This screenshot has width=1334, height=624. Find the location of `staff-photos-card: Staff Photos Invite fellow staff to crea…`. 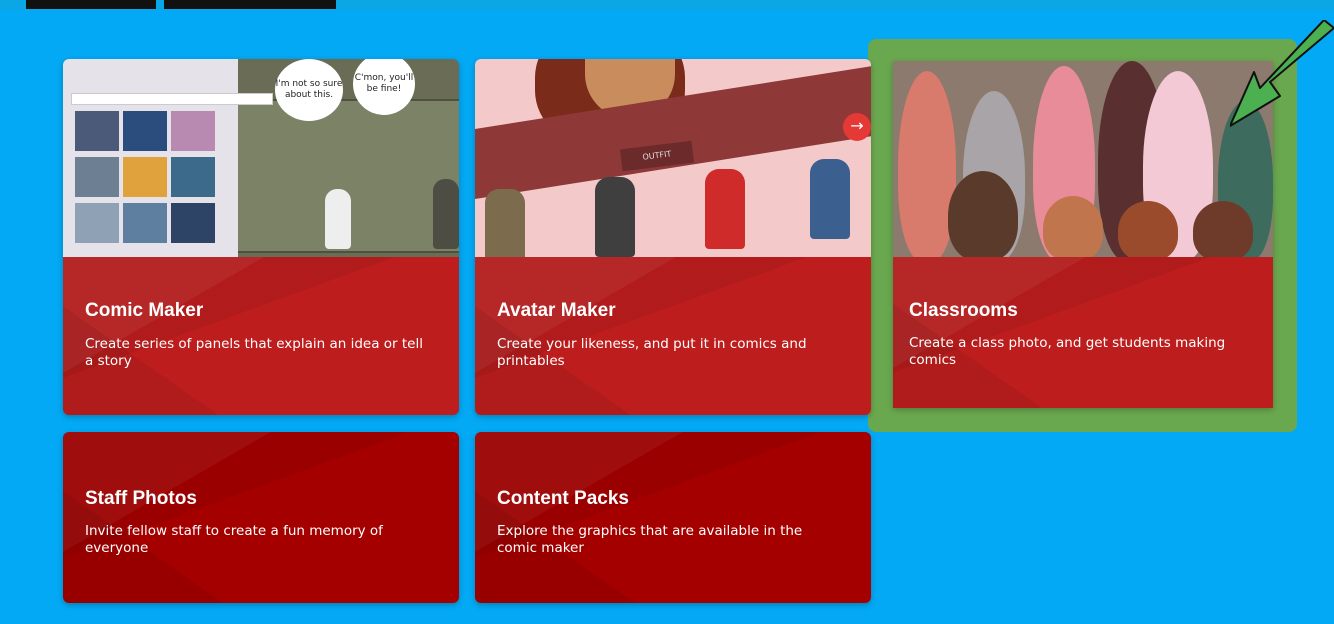

staff-photos-card: Staff Photos Invite fellow staff to crea… is located at coordinates (261, 517).